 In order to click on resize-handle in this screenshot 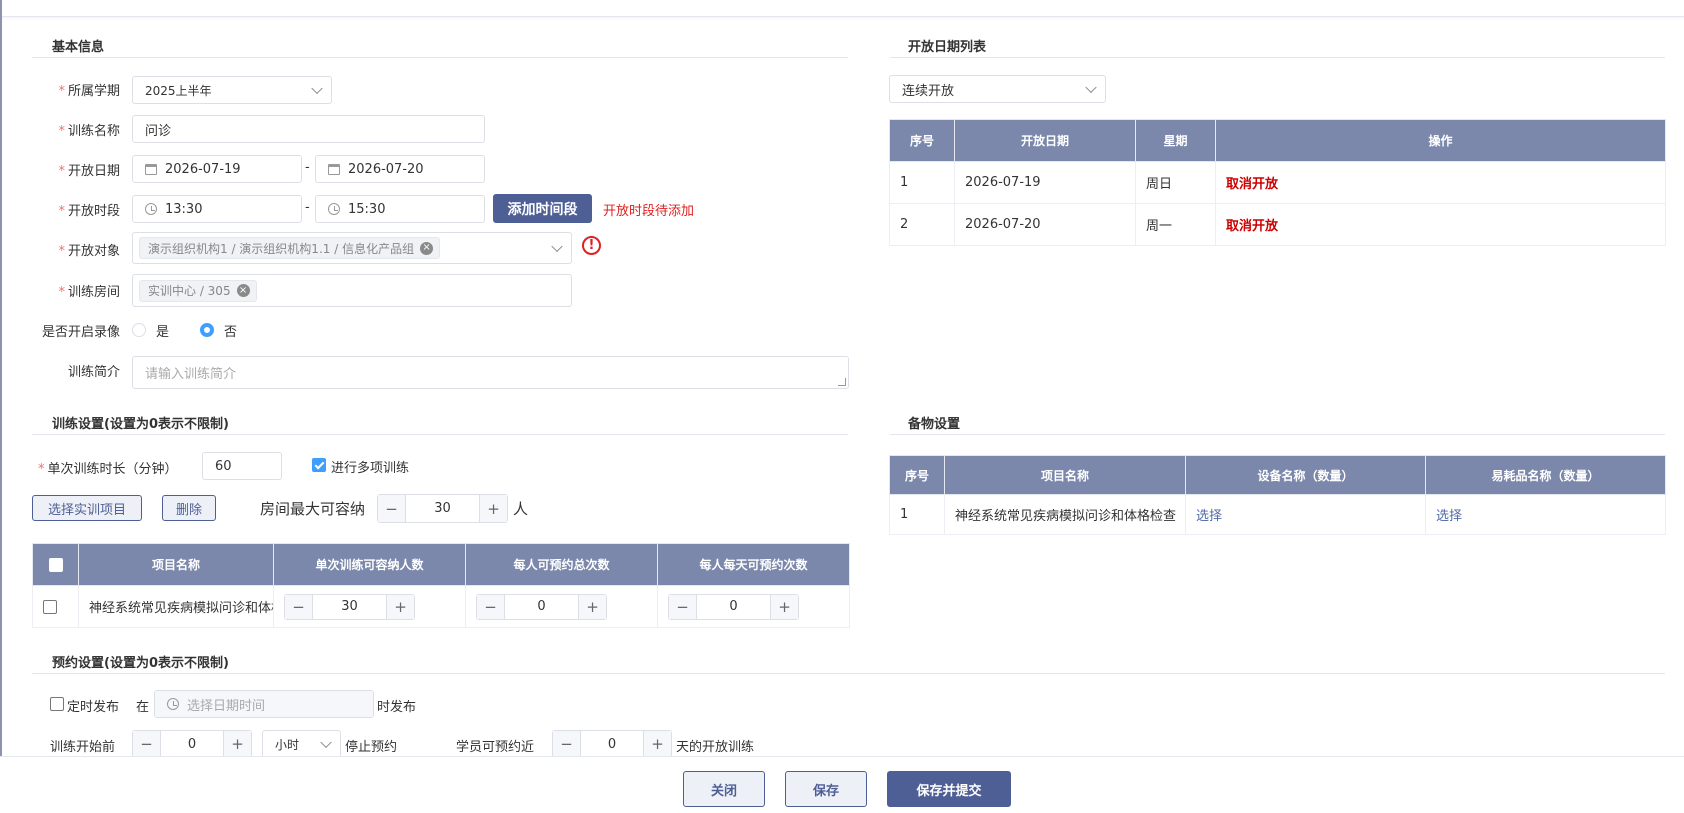, I will do `click(842, 382)`.